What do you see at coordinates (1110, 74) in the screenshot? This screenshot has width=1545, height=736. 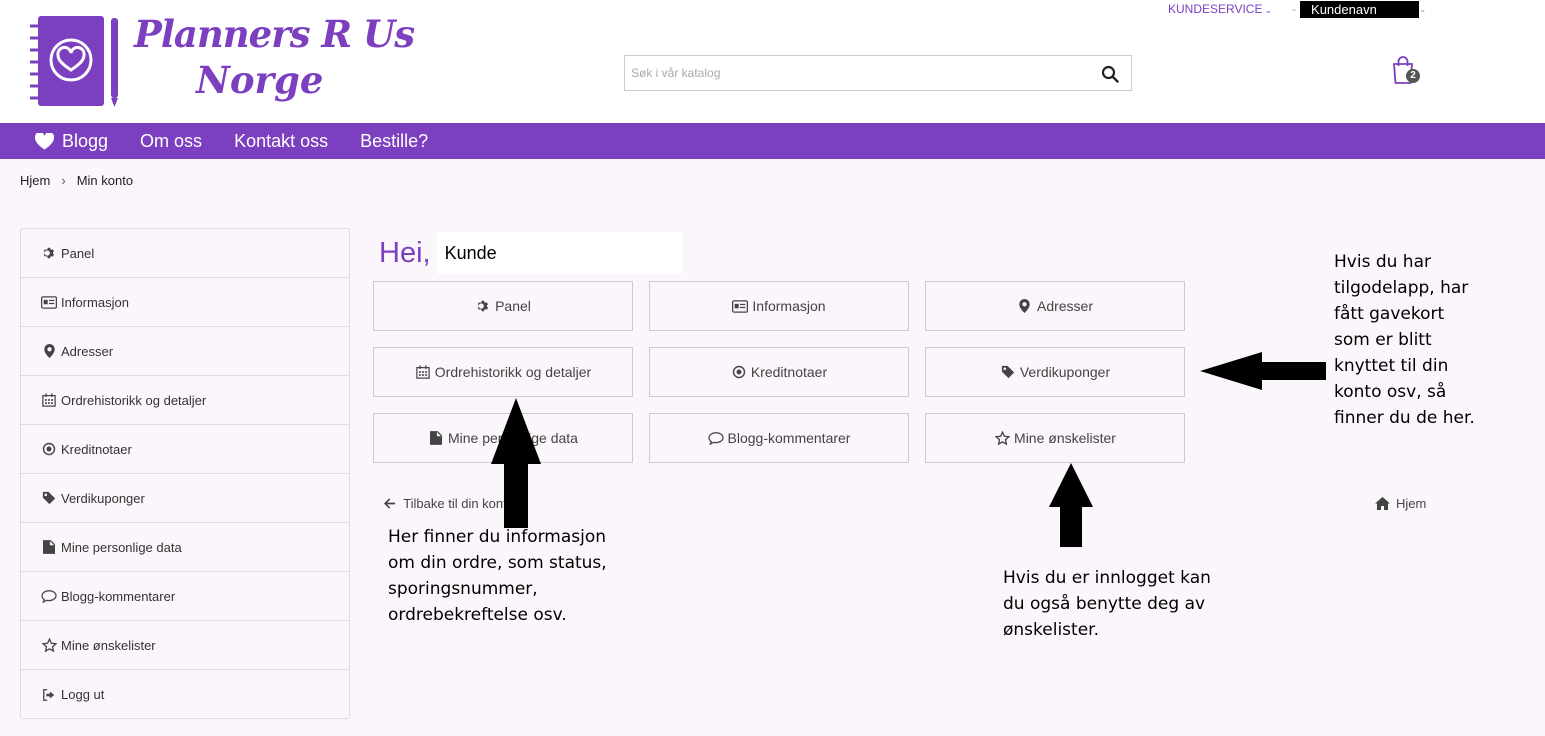 I see `search-icon` at bounding box center [1110, 74].